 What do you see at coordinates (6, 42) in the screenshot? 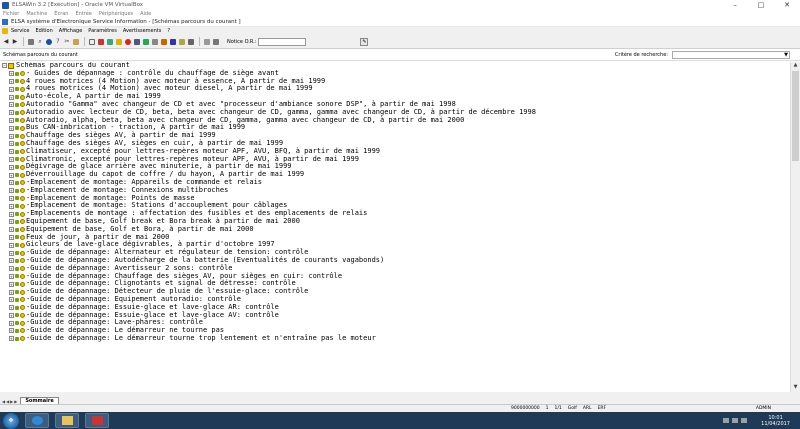
I see `back-icon: ◀` at bounding box center [6, 42].